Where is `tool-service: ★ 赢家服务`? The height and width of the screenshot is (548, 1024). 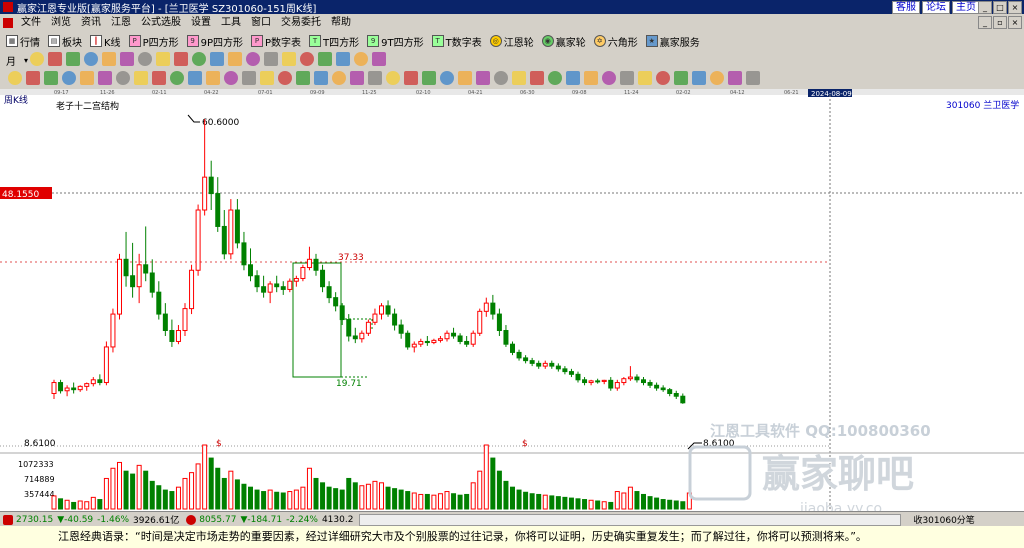
tool-service: ★ 赢家服务 is located at coordinates (672, 41).